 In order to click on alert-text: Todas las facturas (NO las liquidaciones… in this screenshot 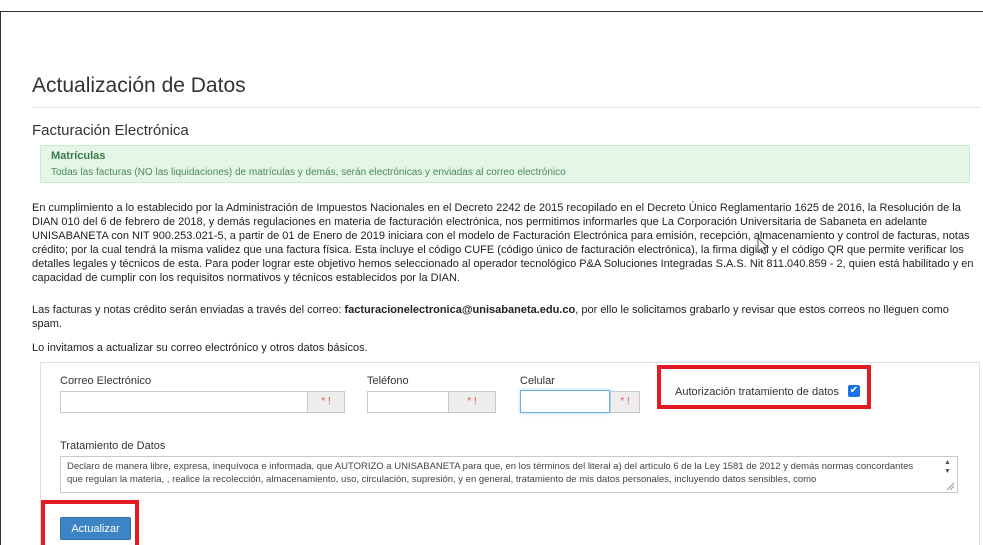, I will do `click(308, 172)`.